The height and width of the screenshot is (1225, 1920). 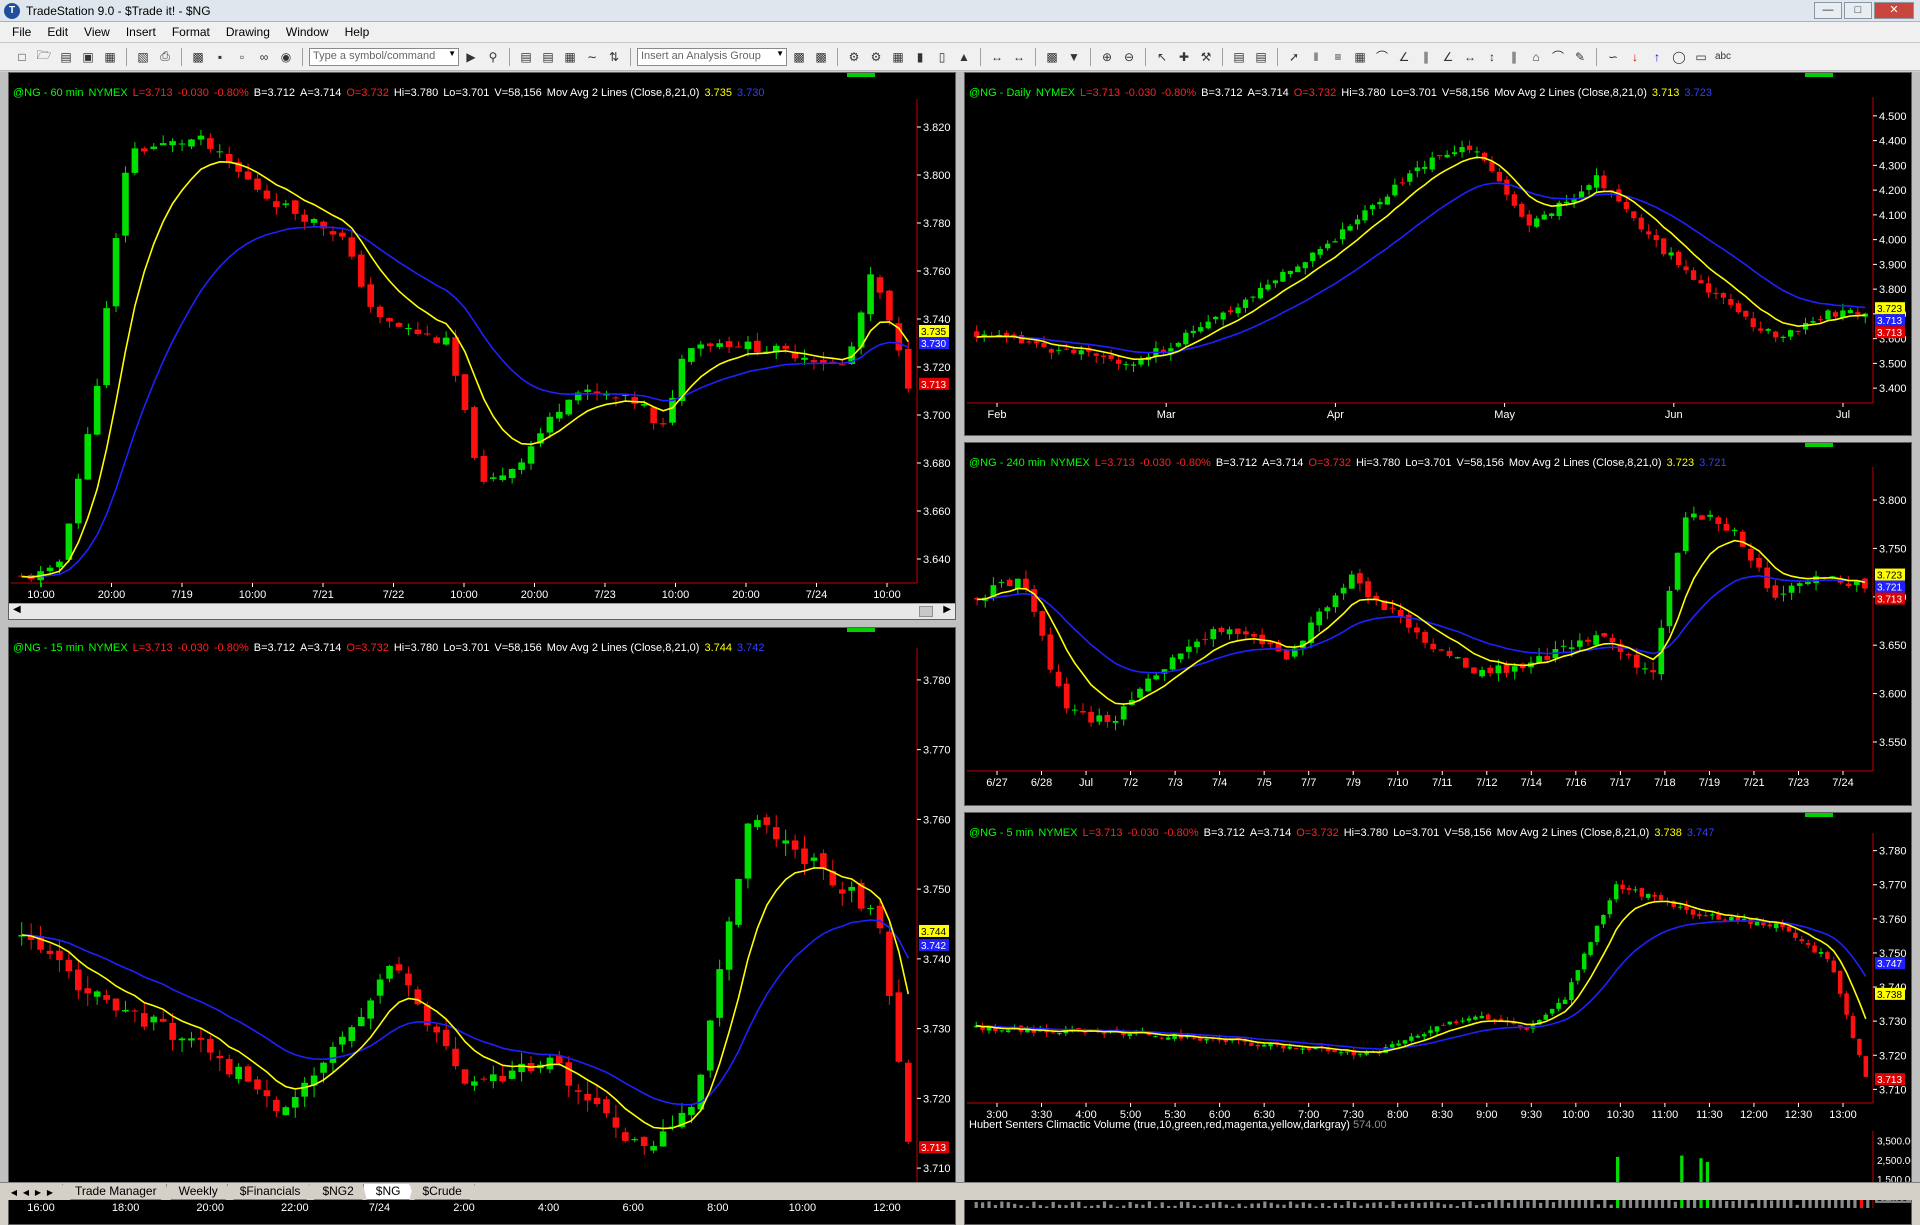 I want to click on tab-ng2: $NG2, so click(x=338, y=1192).